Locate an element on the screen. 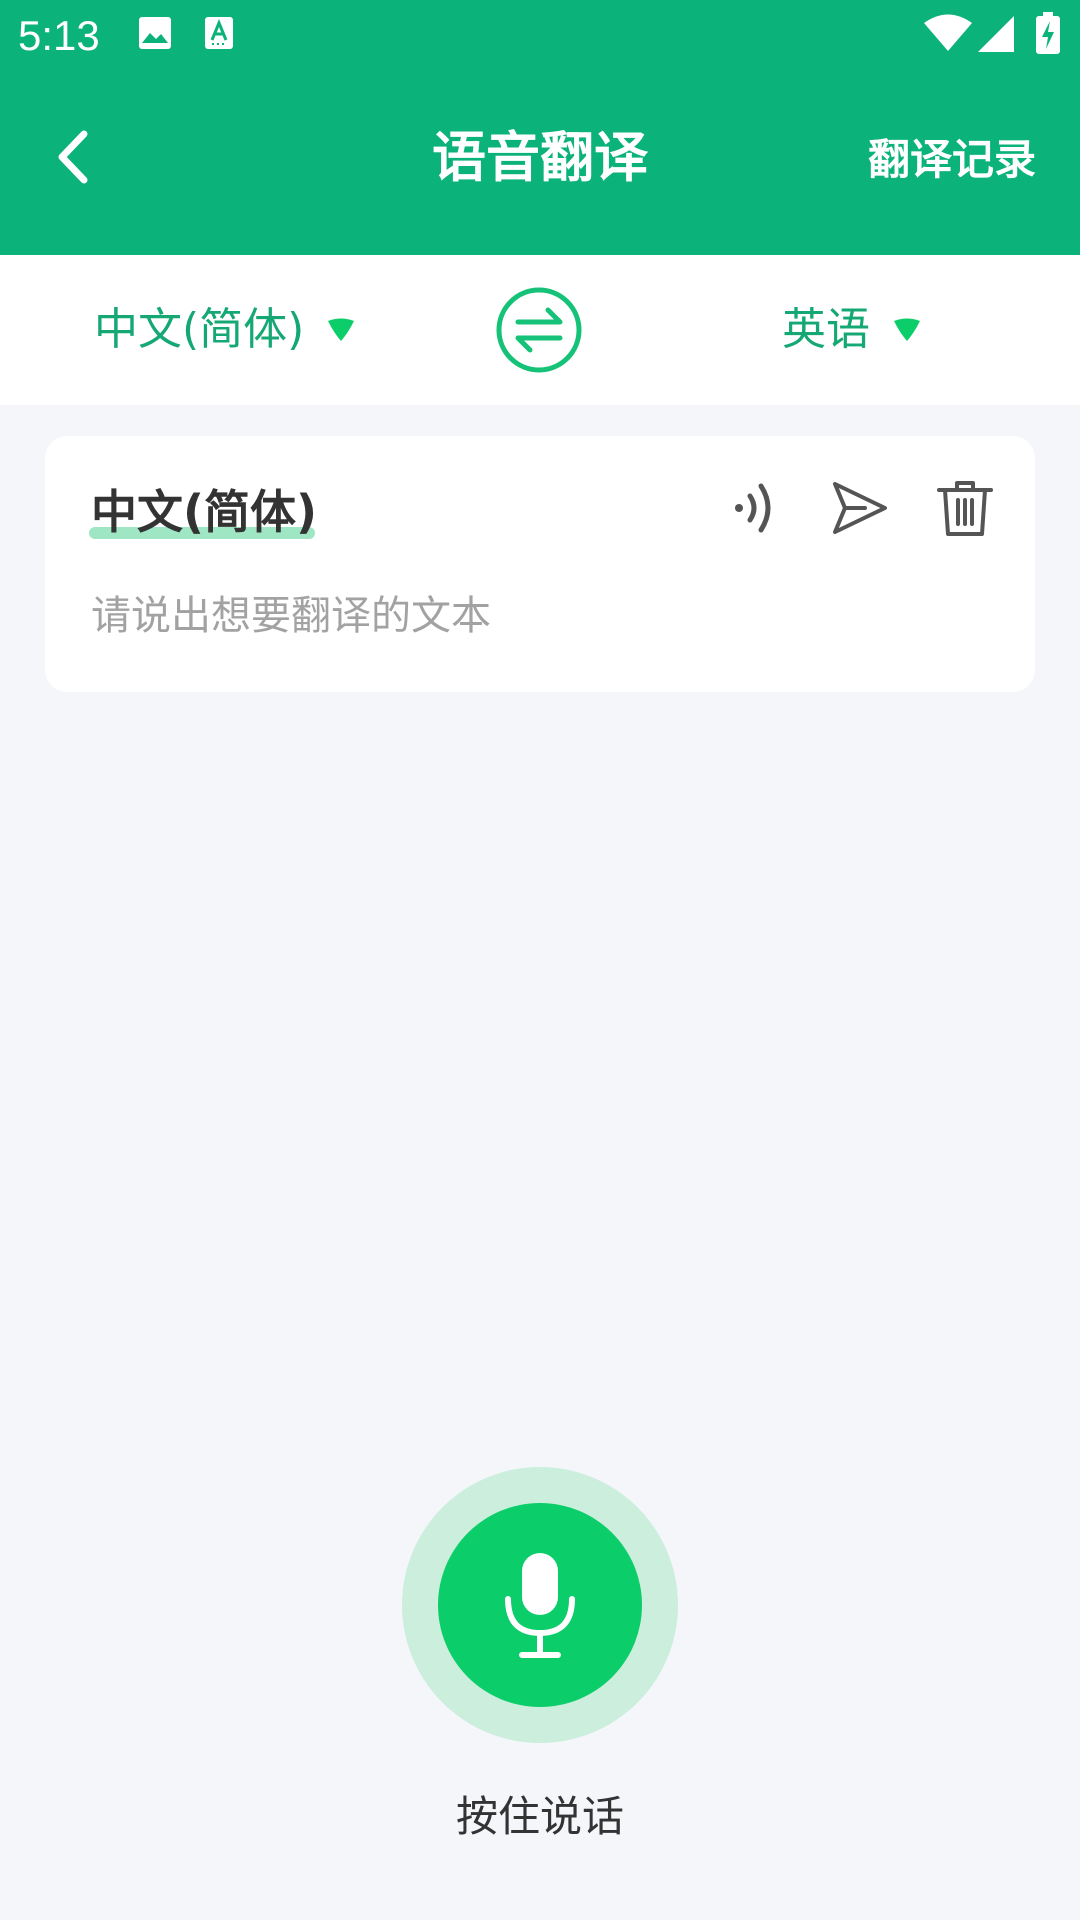  speech-text-placeholder: 请说出想要翻译的文本 is located at coordinates (291, 616).